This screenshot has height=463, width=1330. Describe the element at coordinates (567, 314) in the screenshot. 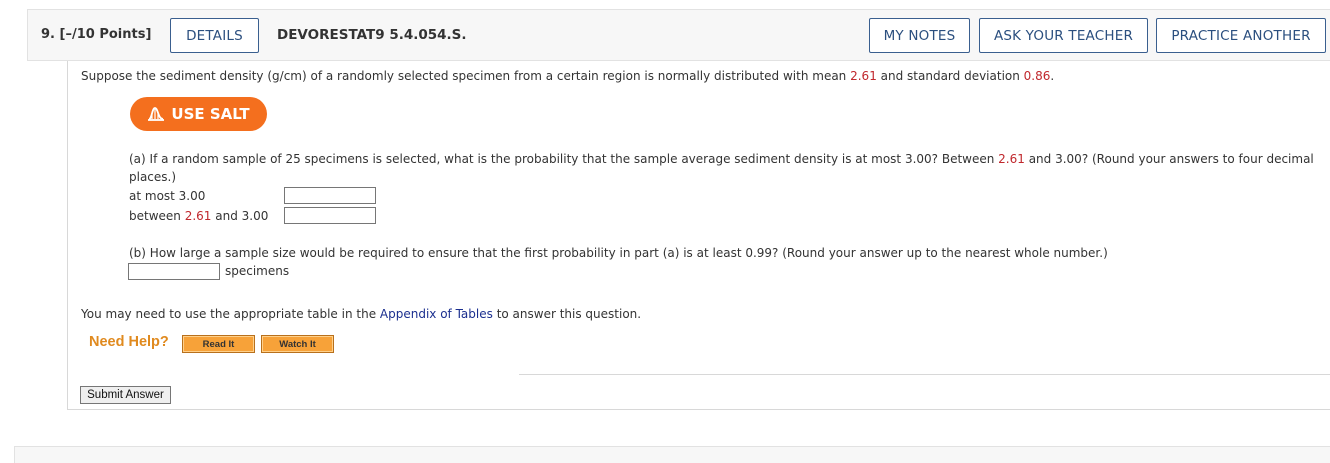

I see `appendix-text: to answer this question.` at that location.